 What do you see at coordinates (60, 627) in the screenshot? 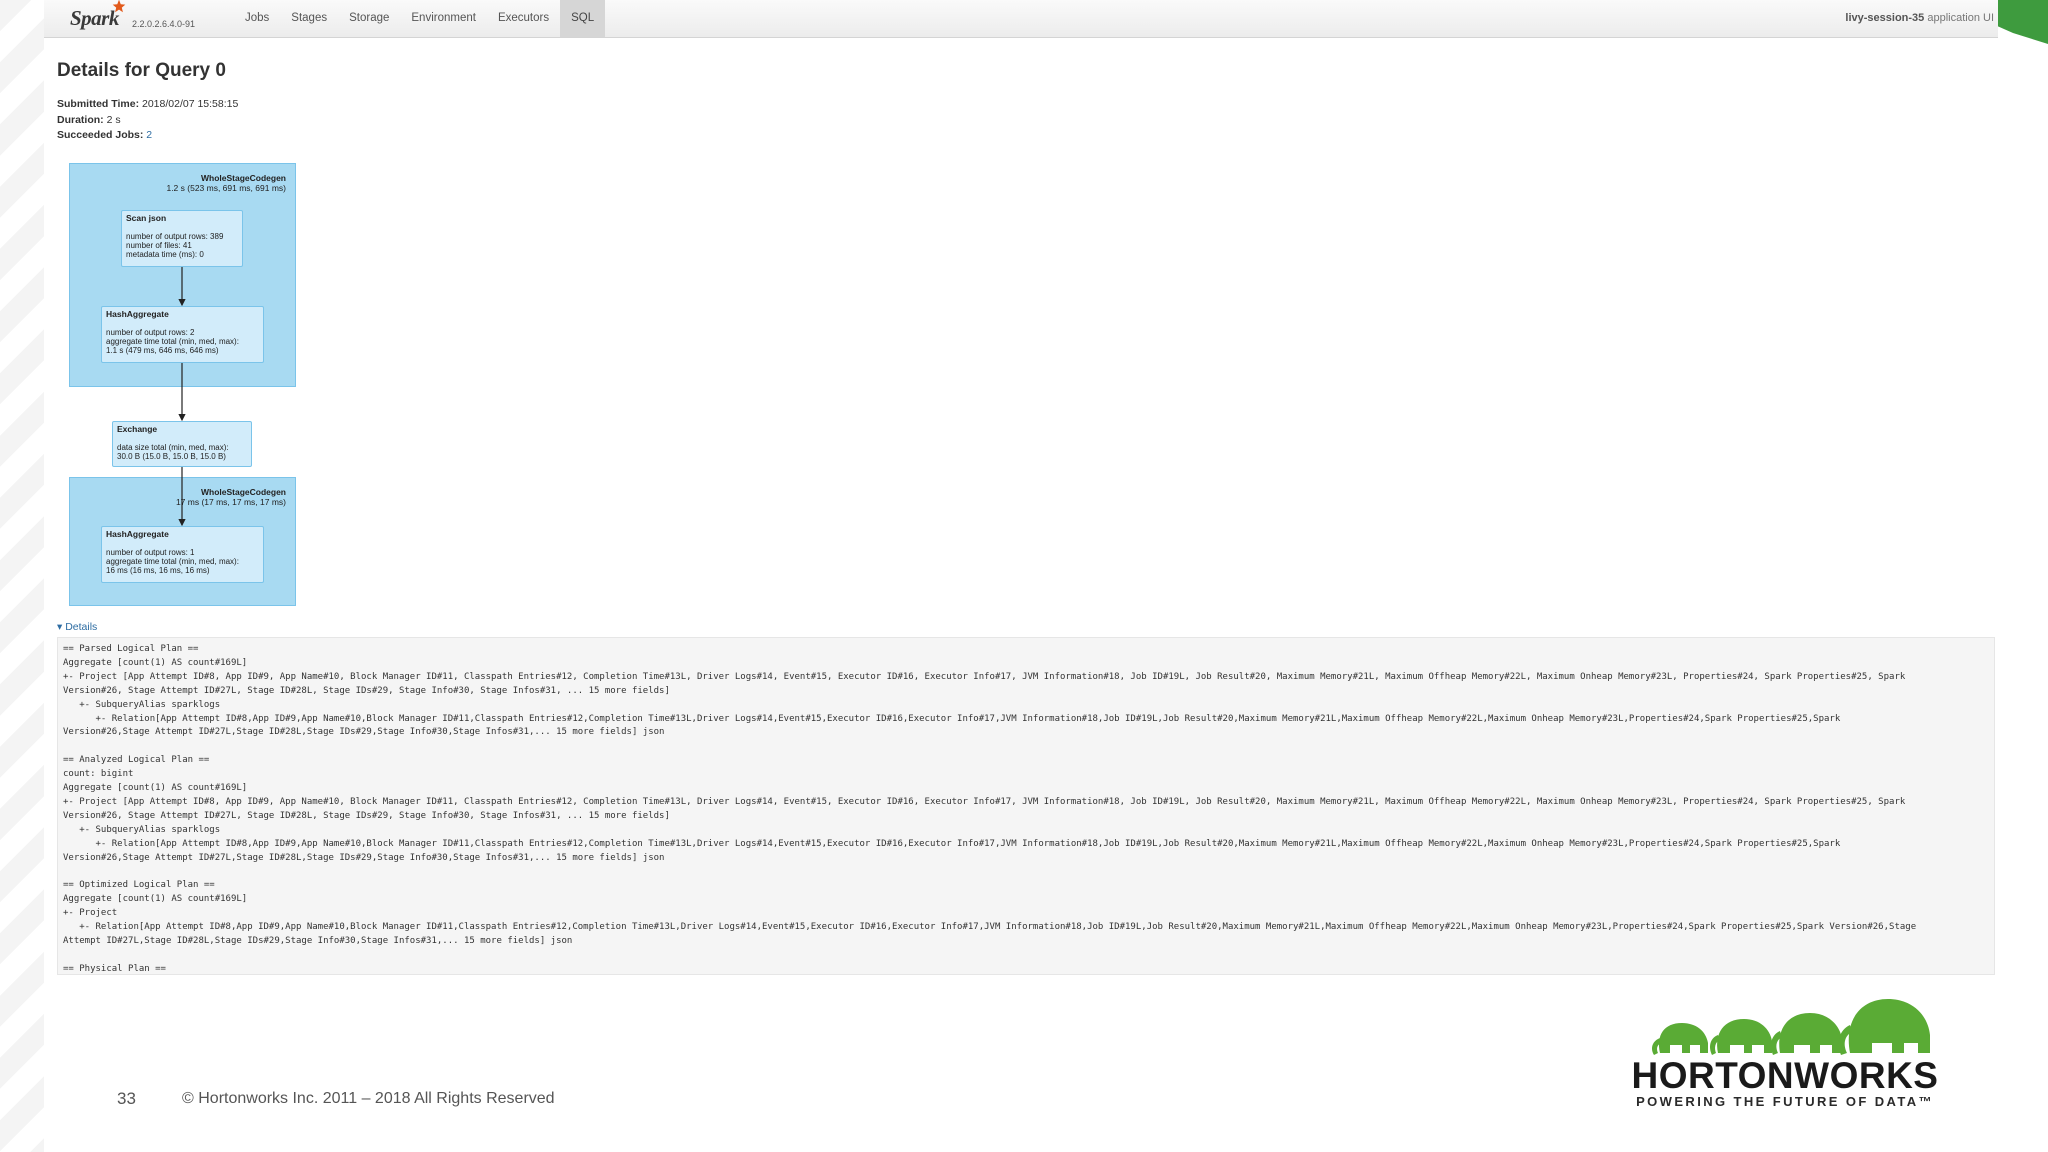
I see `caret-down-icon: ▾` at bounding box center [60, 627].